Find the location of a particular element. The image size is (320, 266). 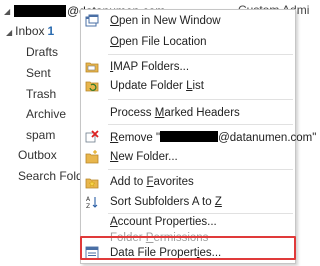

menu-item-label: Open File Location is located at coordinates (158, 42).